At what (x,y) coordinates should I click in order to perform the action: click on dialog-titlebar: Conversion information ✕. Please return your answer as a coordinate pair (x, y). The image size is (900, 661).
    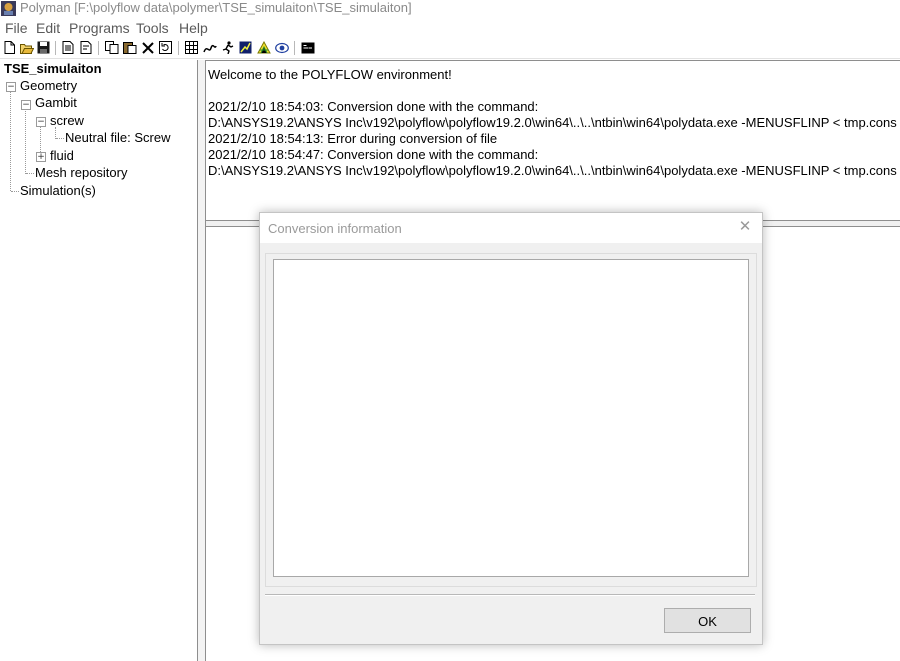
    Looking at the image, I should click on (511, 228).